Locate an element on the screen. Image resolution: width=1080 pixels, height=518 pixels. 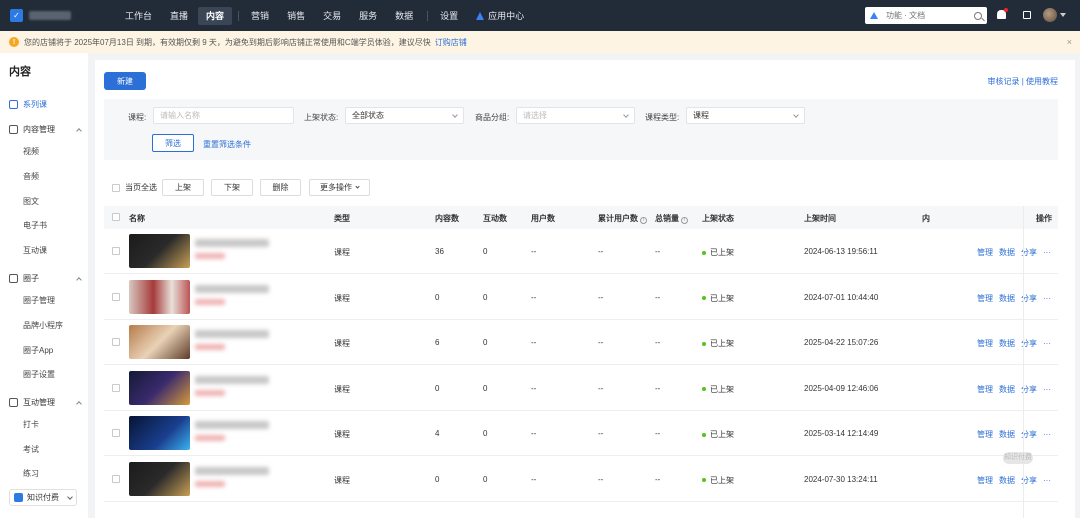
row-user-count: -- is located at coordinates (534, 251).